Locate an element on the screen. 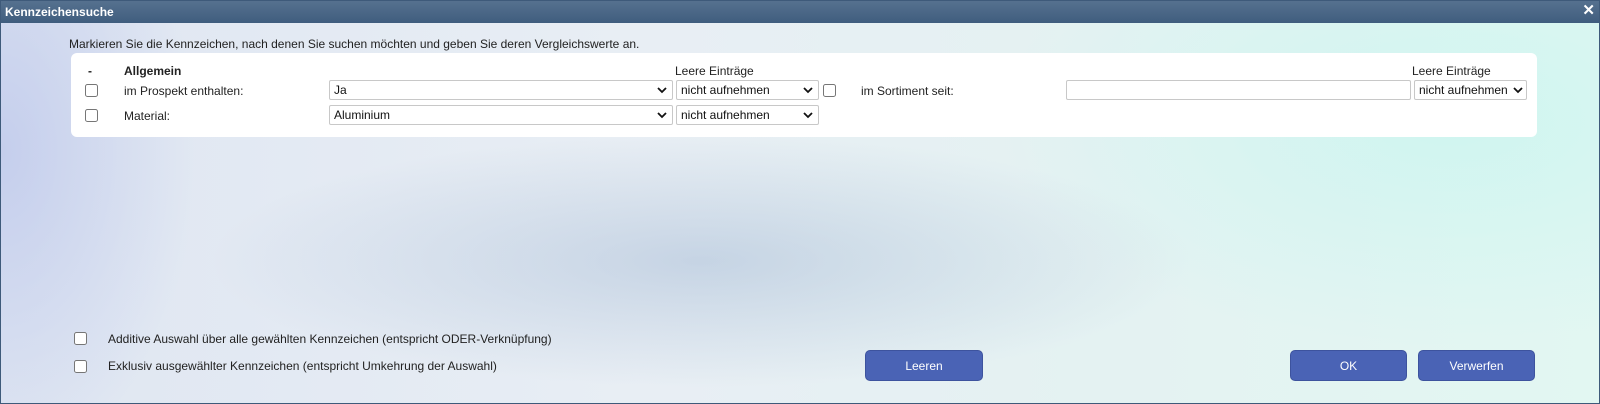  prospekt-value: Ja is located at coordinates (340, 90).